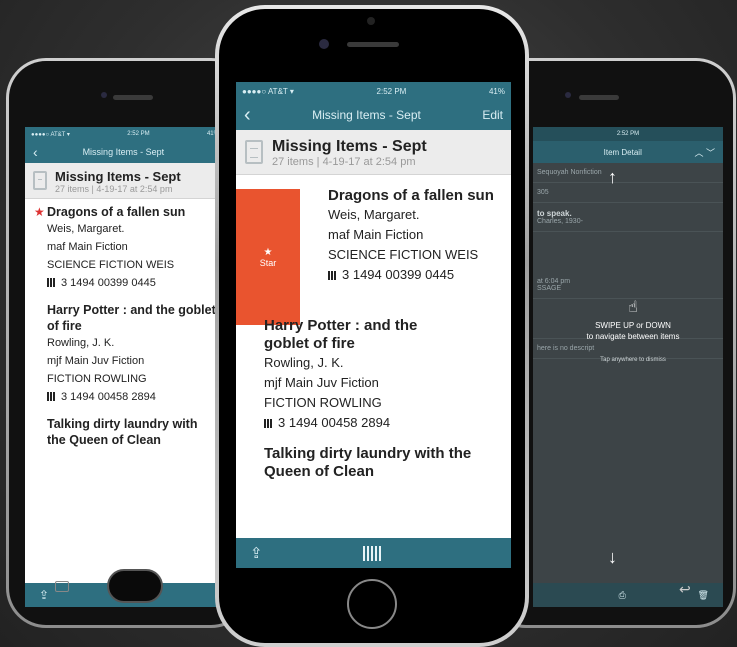 The height and width of the screenshot is (647, 737). I want to click on nav-bar: Item Detail ︿ ﹀, so click(628, 152).